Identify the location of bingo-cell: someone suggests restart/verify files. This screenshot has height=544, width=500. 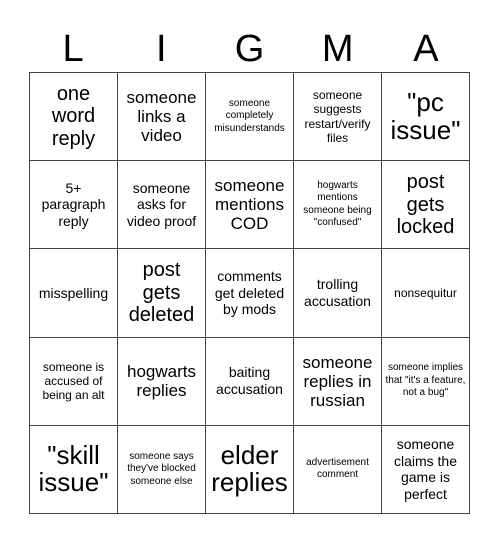
(338, 117).